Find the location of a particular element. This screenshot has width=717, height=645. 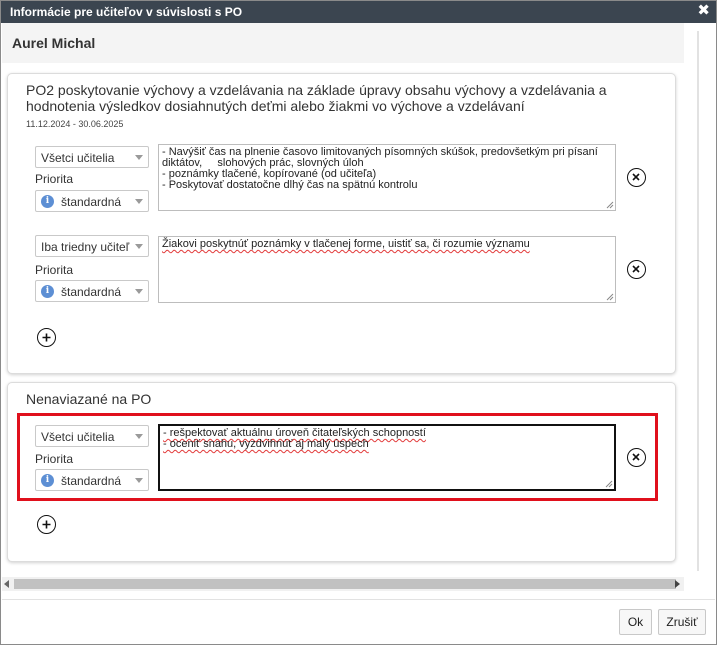

horizontal-scrollbar is located at coordinates (343, 584).